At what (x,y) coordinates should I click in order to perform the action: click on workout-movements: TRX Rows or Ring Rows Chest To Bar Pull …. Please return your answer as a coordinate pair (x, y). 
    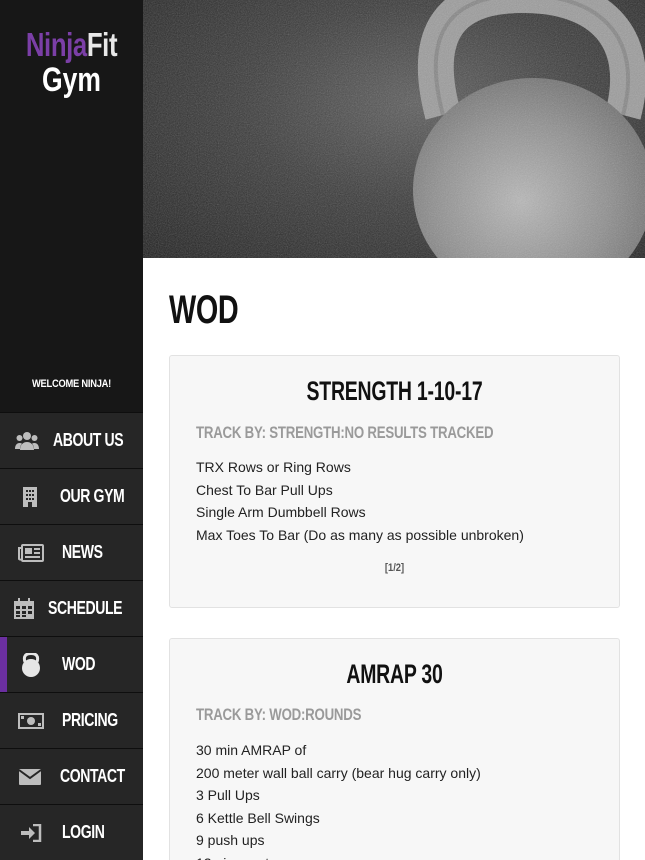
    Looking at the image, I should click on (360, 501).